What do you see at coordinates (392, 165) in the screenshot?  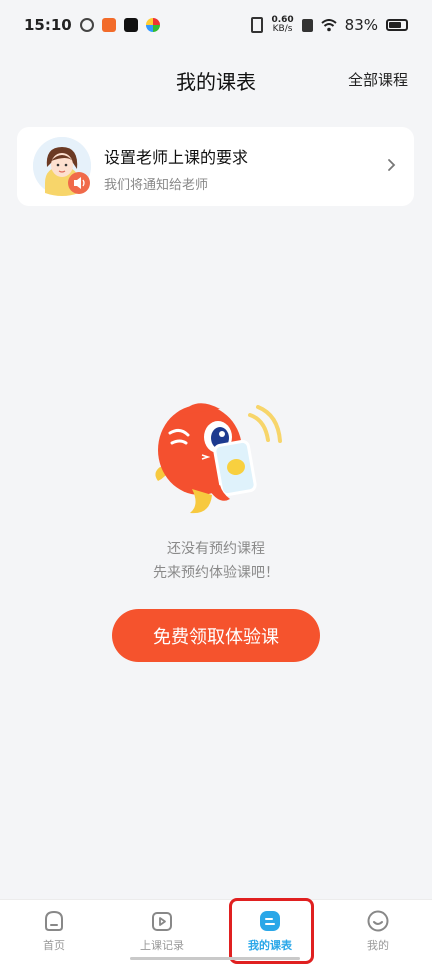 I see `chevron-right-icon` at bounding box center [392, 165].